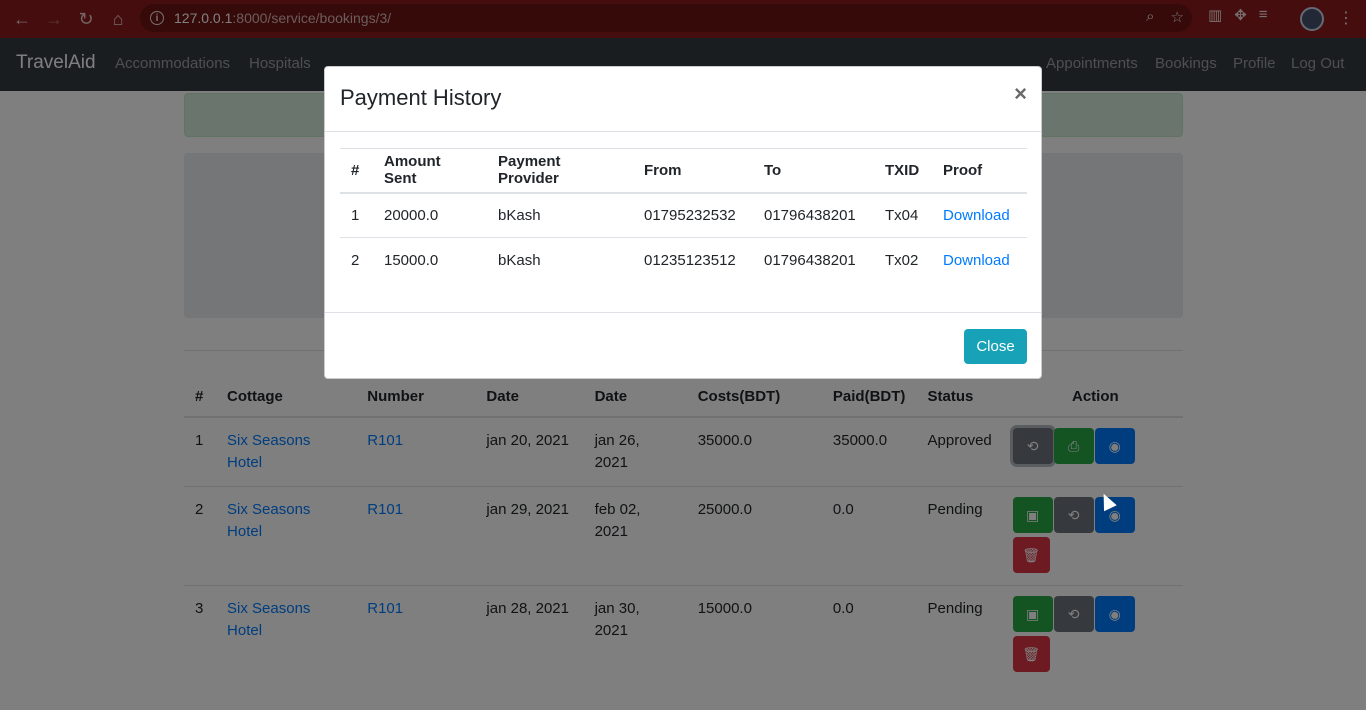 The height and width of the screenshot is (710, 1366). What do you see at coordinates (903, 215) in the screenshot?
I see `txid-value: Tx04` at bounding box center [903, 215].